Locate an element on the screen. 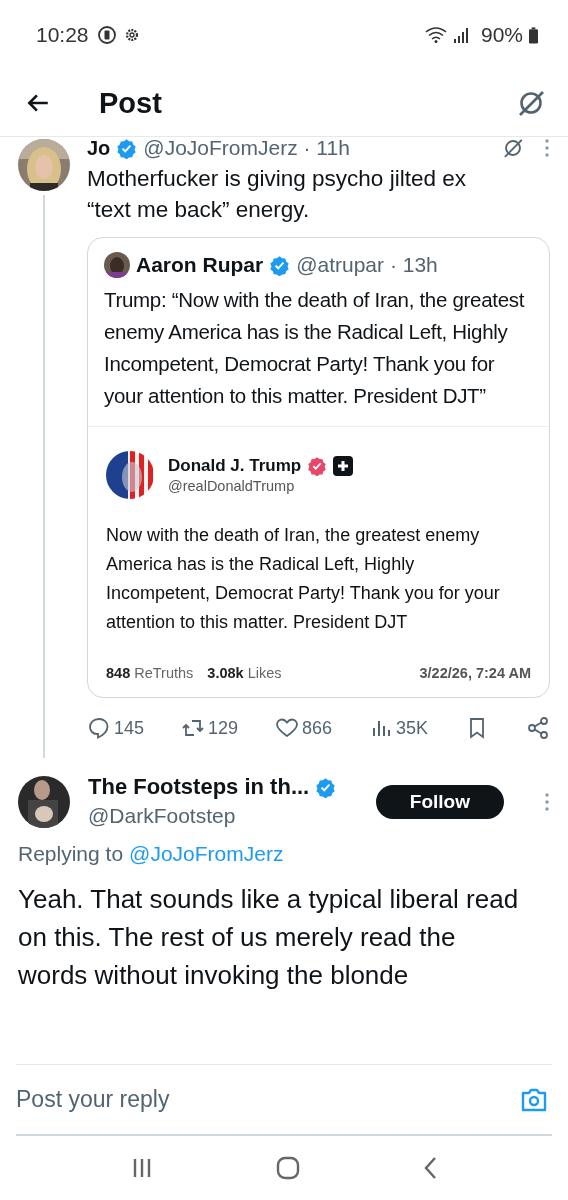 The height and width of the screenshot is (1200, 568). home-icon is located at coordinates (288, 1168).